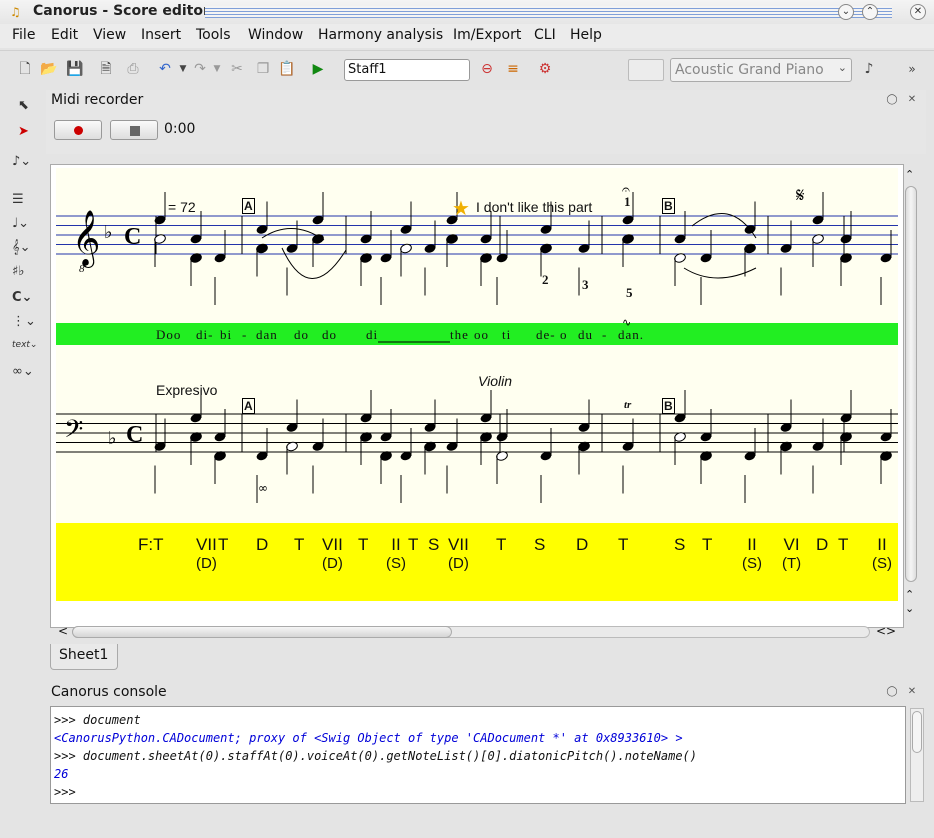 This screenshot has width=934, height=838. I want to click on time-signature-icon: C⌄, so click(29, 301).